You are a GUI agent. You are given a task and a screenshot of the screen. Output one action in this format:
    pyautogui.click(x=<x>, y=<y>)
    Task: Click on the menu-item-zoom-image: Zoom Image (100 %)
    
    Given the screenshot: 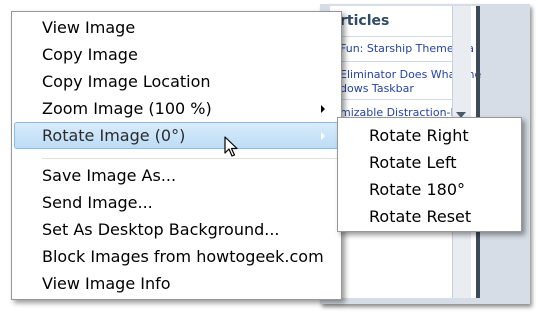 What is the action you would take?
    pyautogui.click(x=176, y=108)
    